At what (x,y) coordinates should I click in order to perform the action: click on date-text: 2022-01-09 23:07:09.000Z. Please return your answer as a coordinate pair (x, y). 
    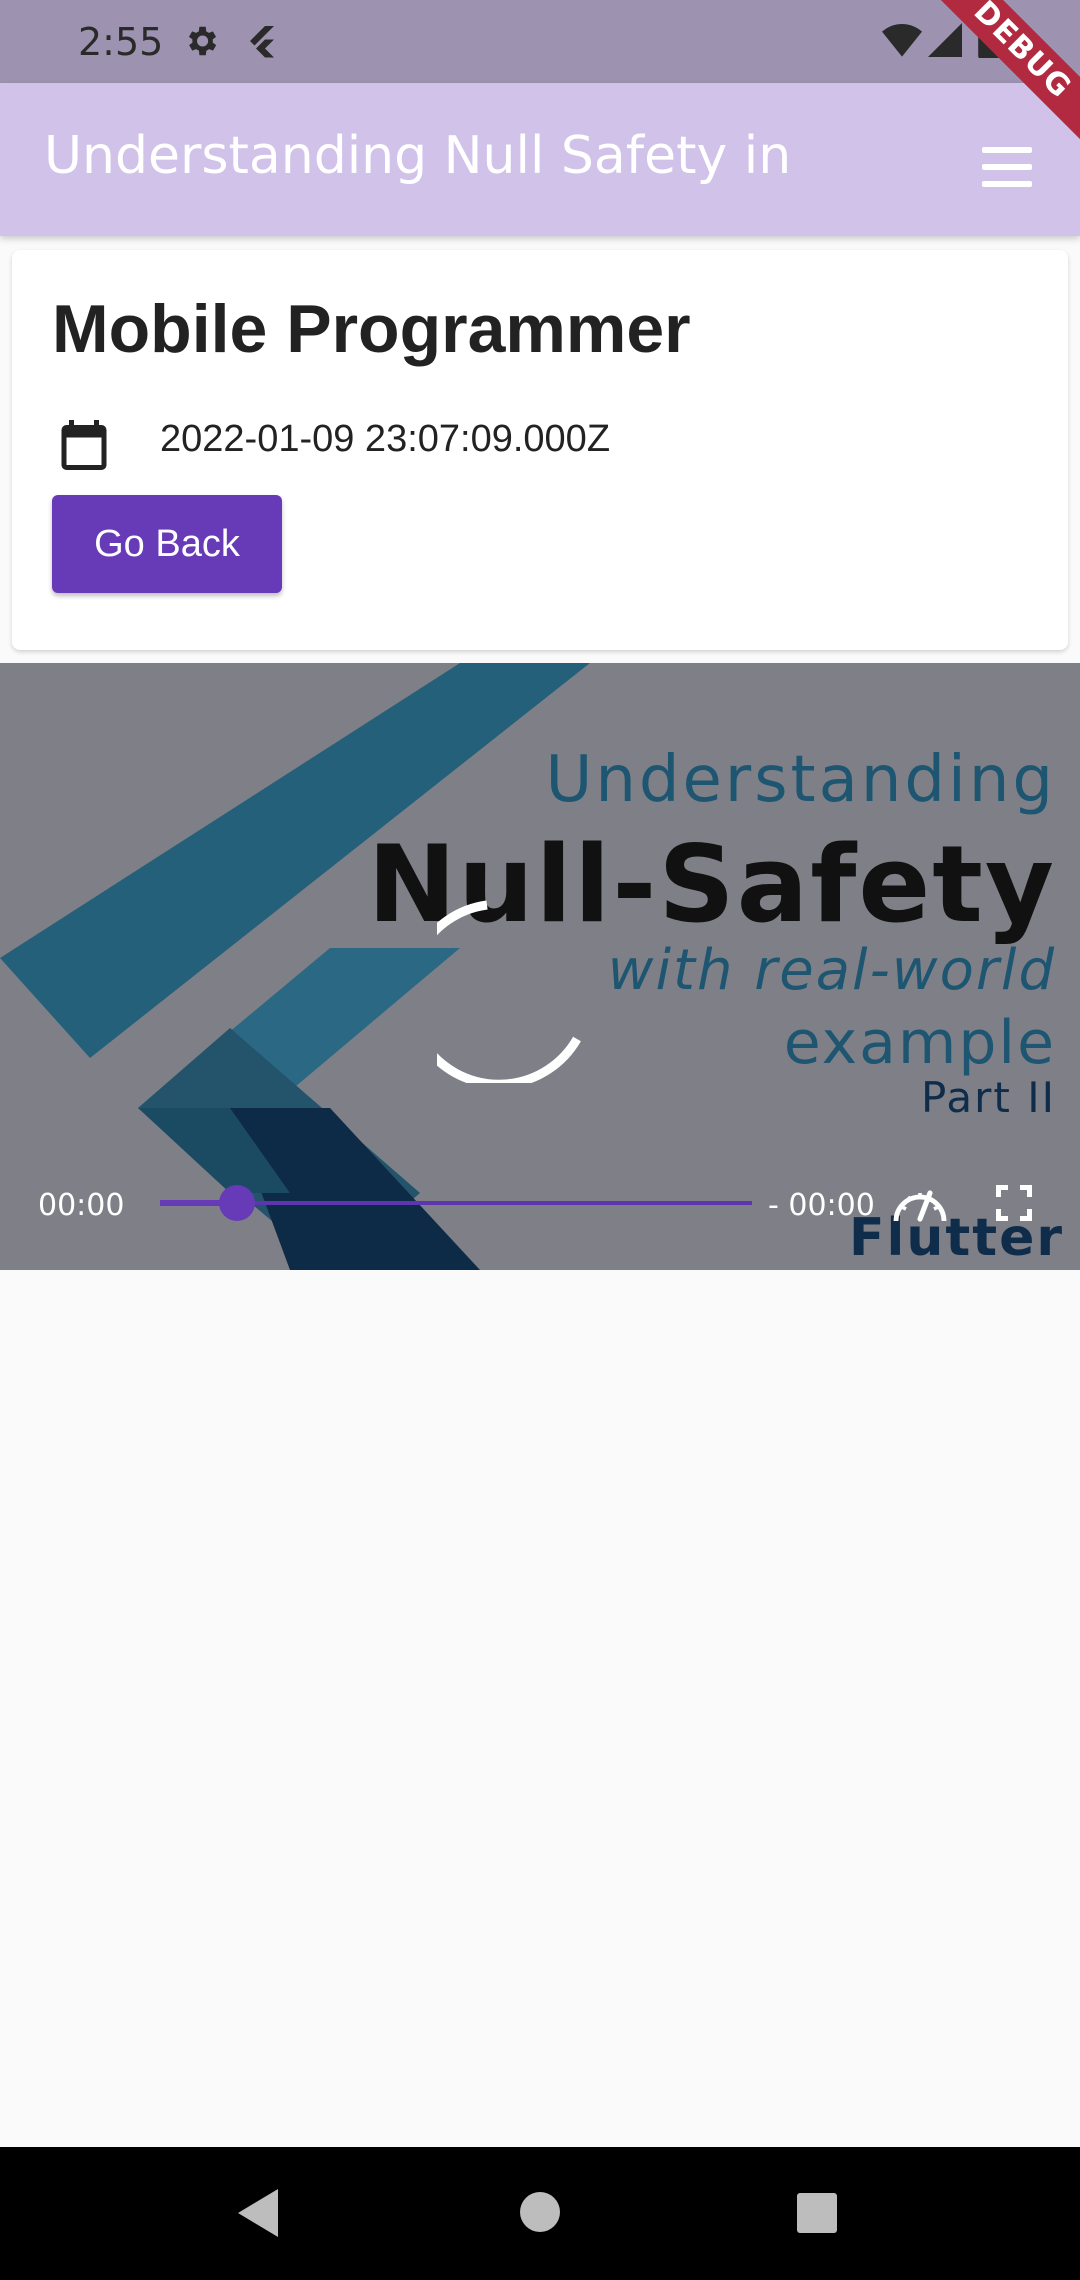
    Looking at the image, I should click on (385, 439).